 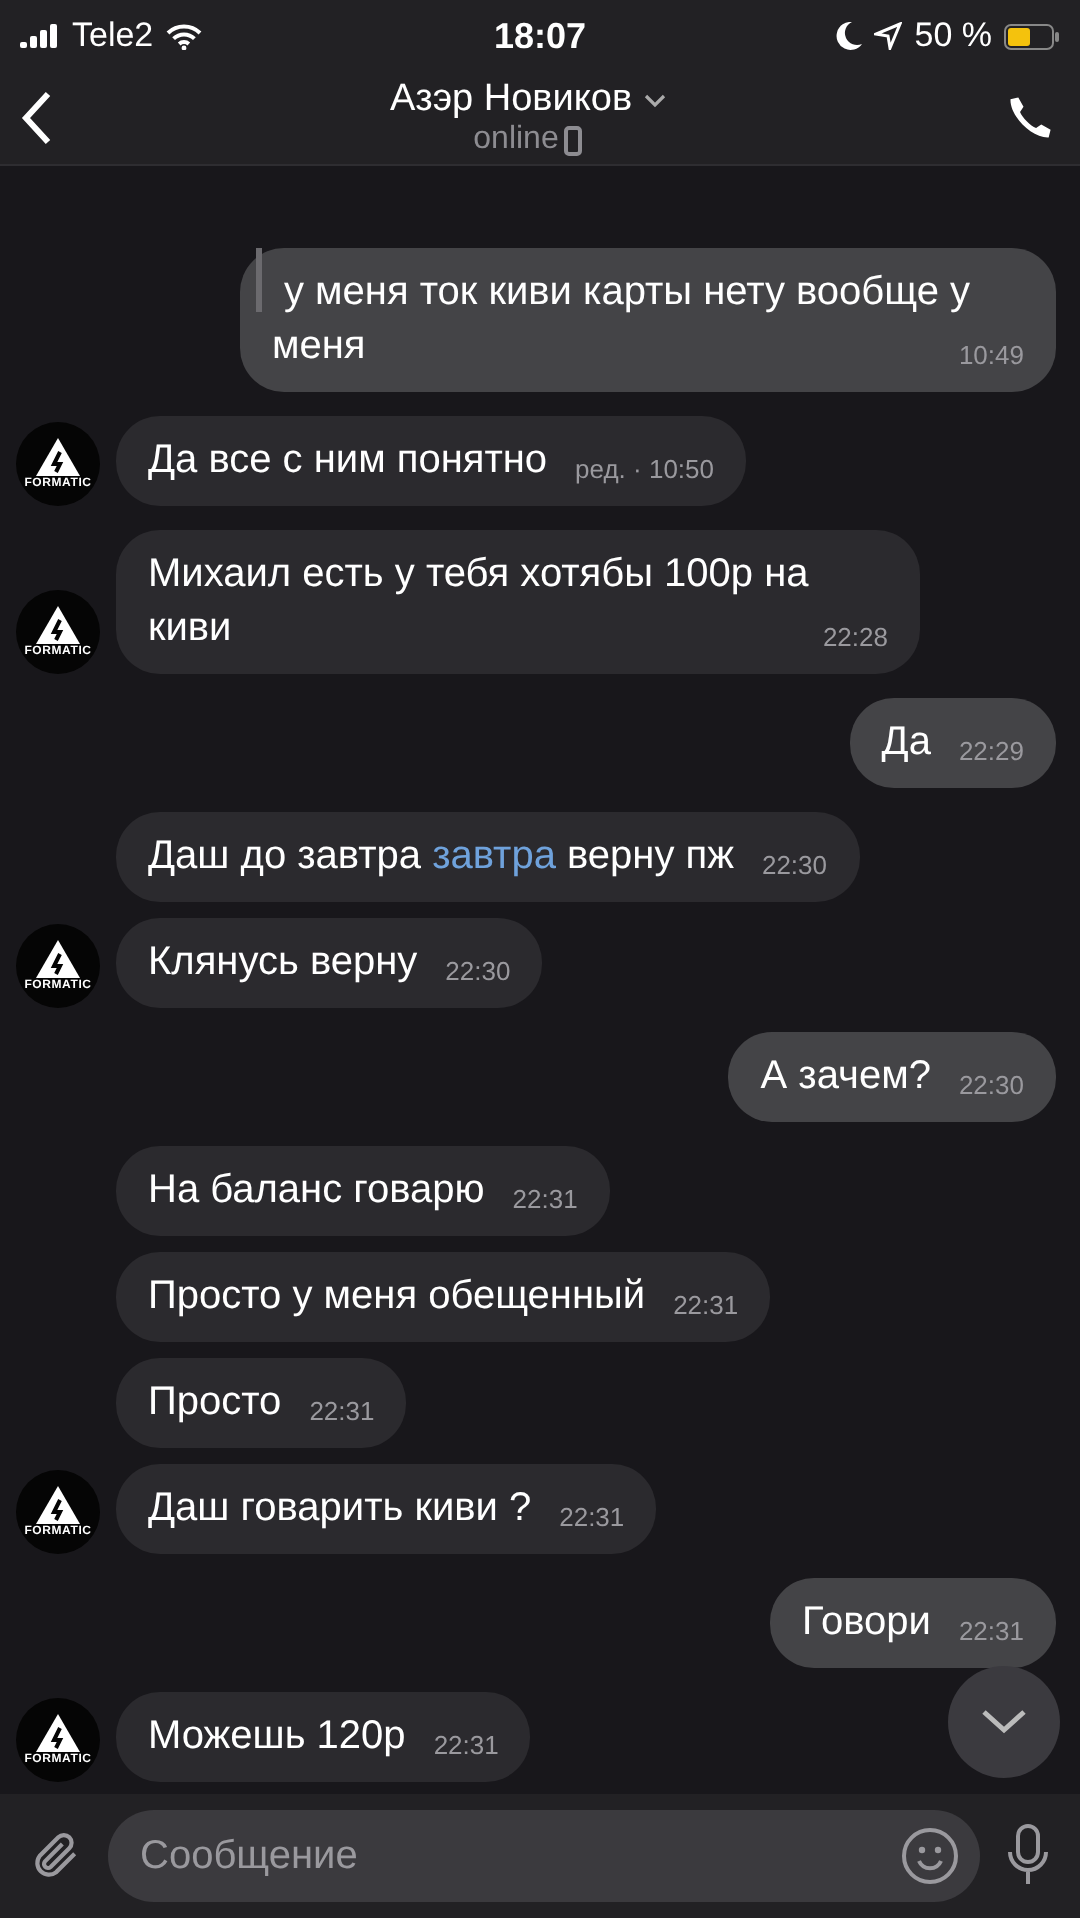 What do you see at coordinates (215, 1402) in the screenshot?
I see `message-text: Просто` at bounding box center [215, 1402].